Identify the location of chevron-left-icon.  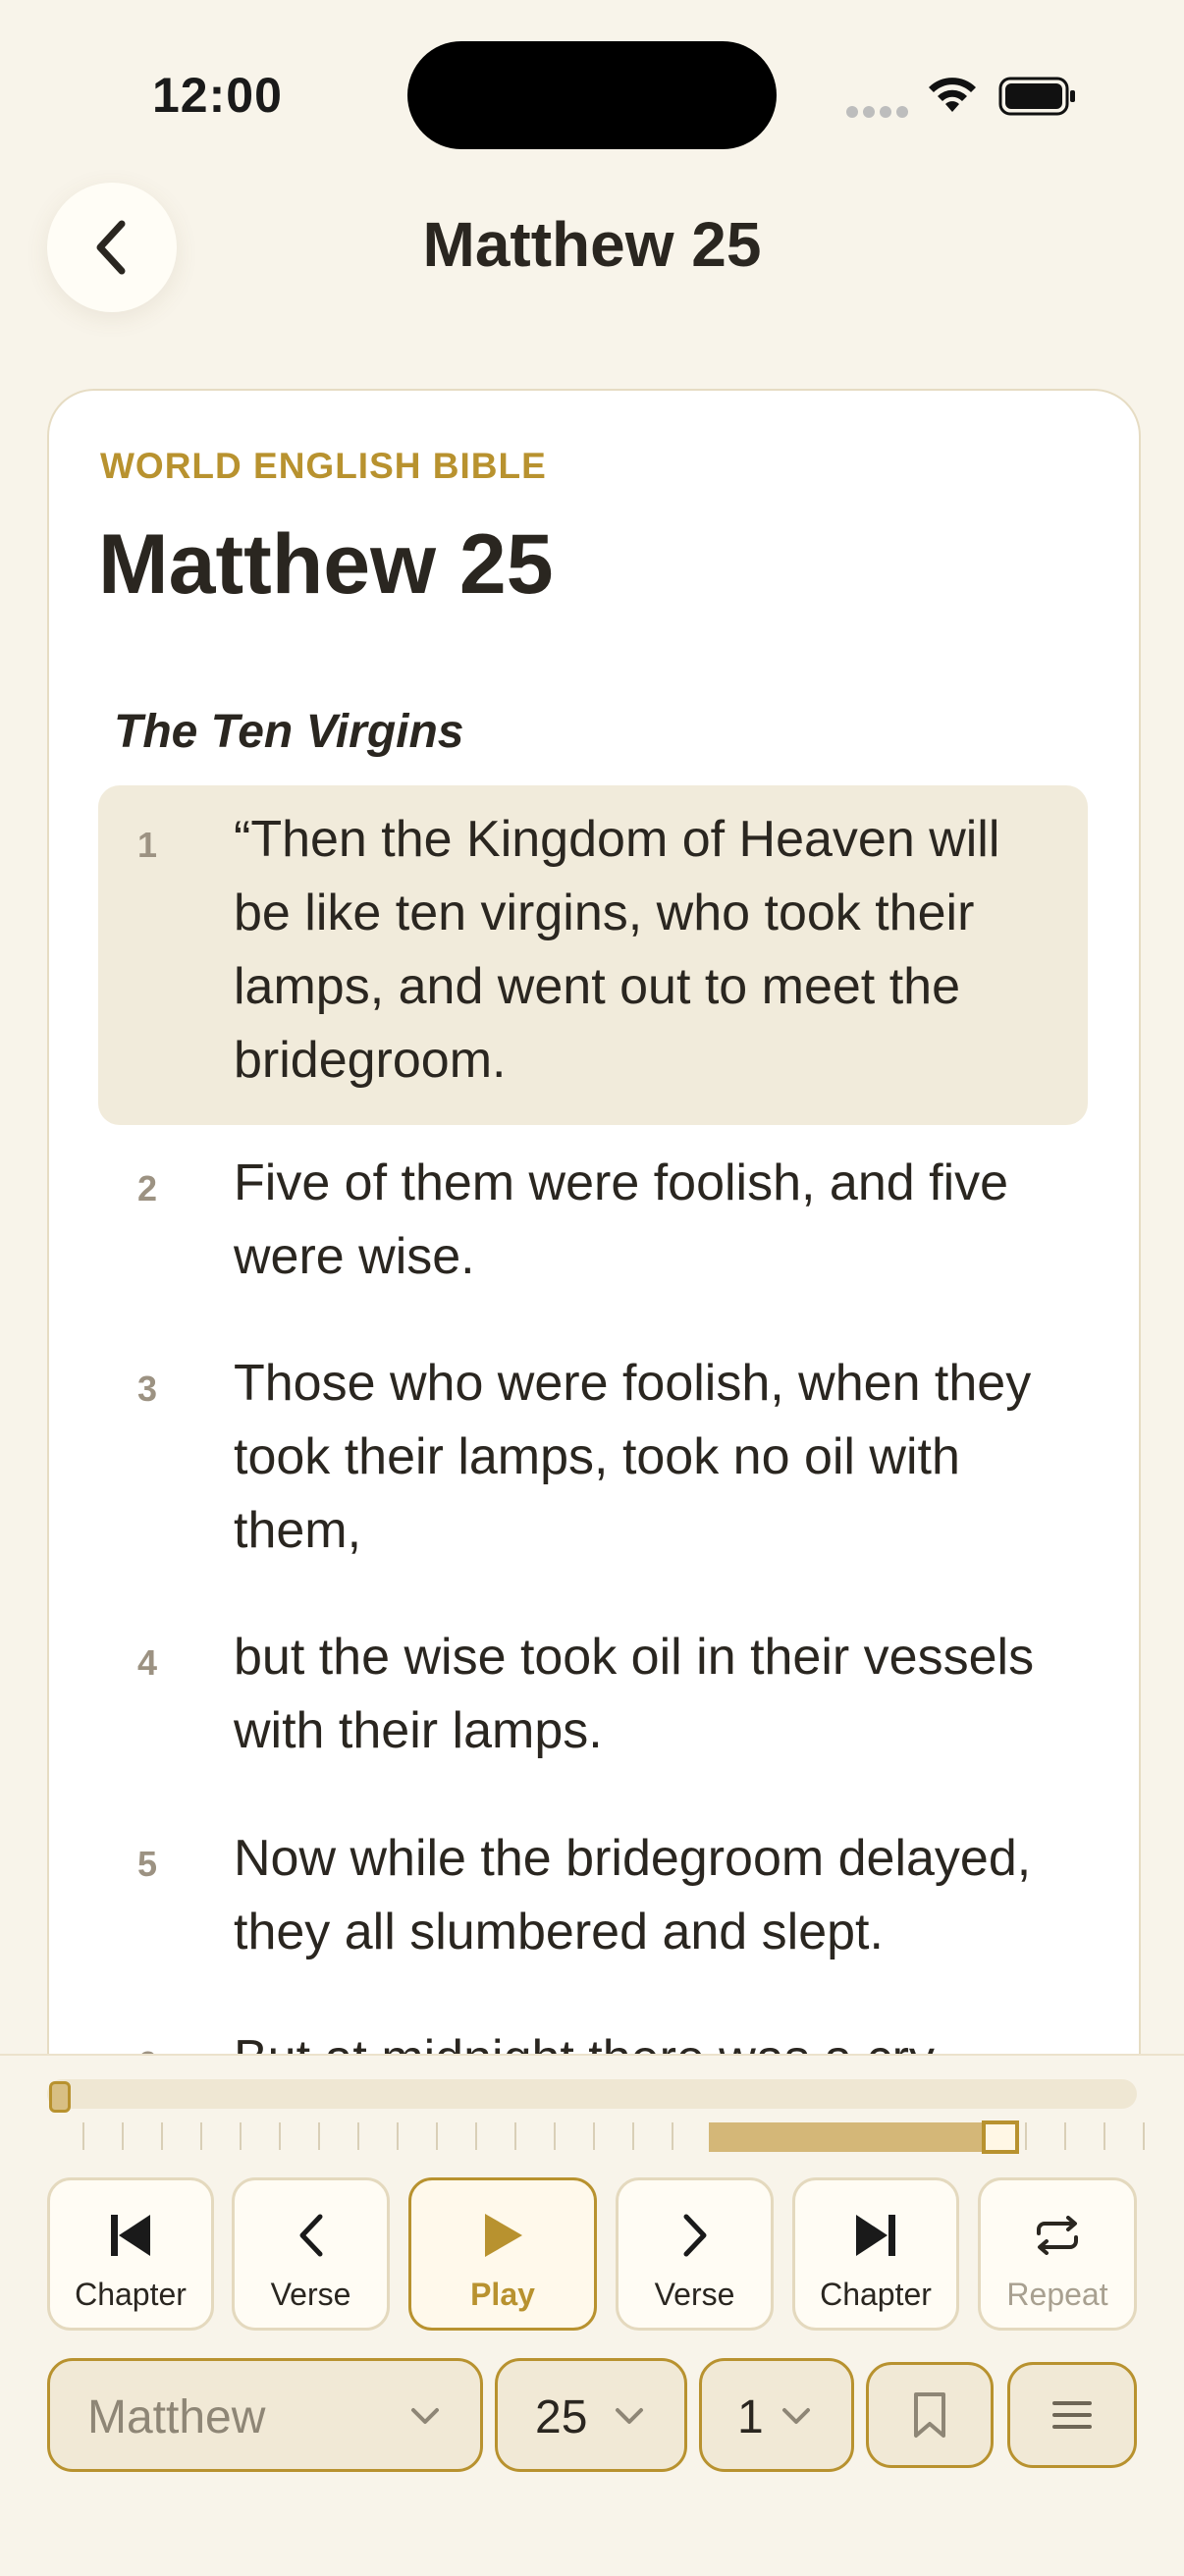
(310, 2235).